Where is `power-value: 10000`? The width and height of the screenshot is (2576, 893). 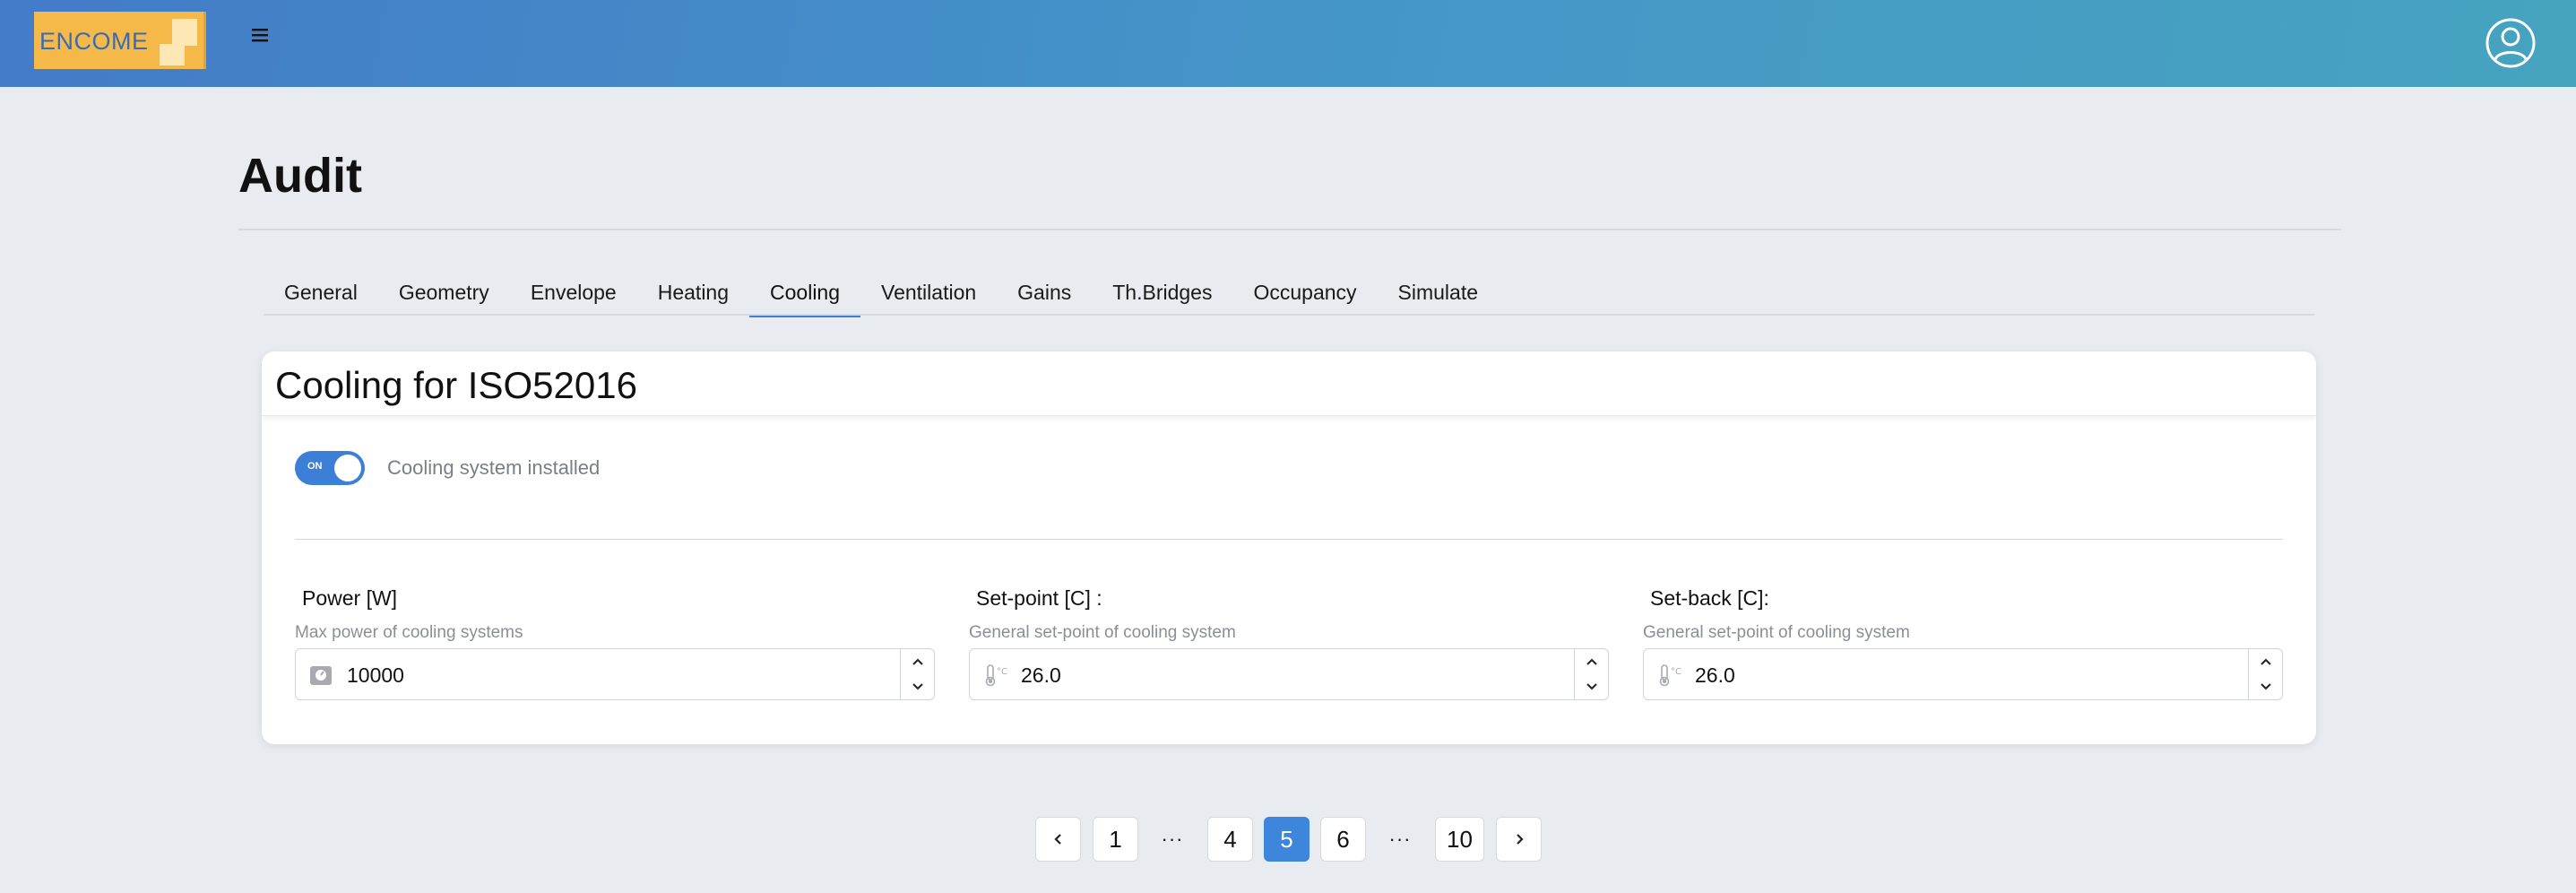
power-value: 10000 is located at coordinates (375, 675).